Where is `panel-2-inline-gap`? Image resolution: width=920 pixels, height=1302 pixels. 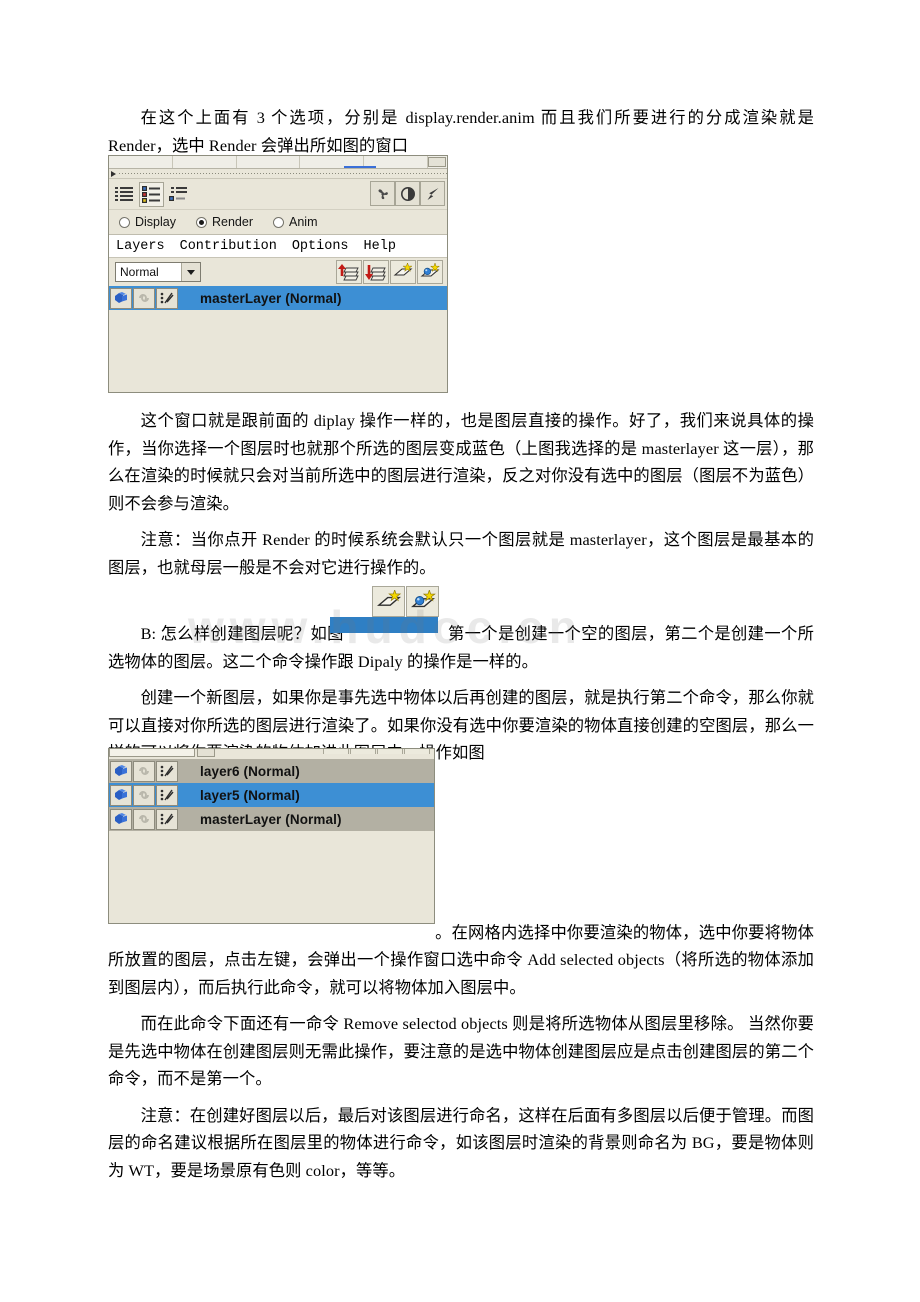
panel-2-inline-gap is located at coordinates (271, 934).